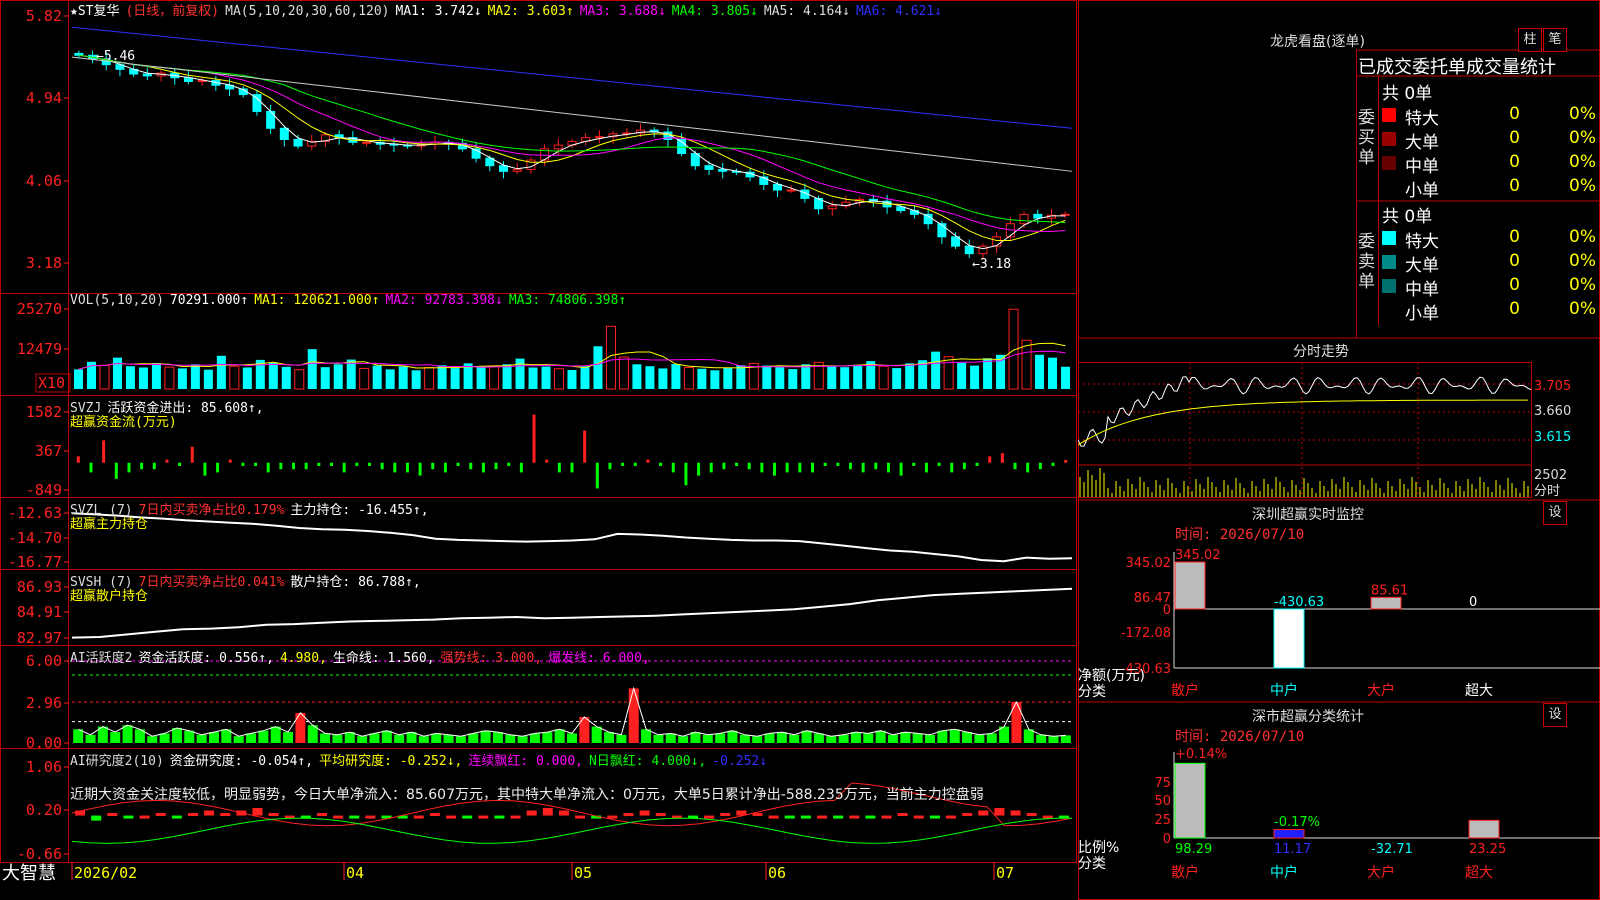 This screenshot has width=1600, height=900. Describe the element at coordinates (44, 16) in the screenshot. I see `y-tick-label: 5.82` at that location.